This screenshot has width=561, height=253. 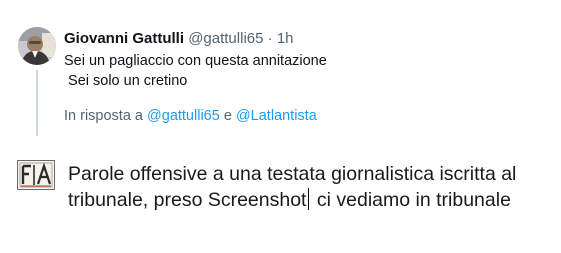 I want to click on avatar, so click(x=37, y=46).